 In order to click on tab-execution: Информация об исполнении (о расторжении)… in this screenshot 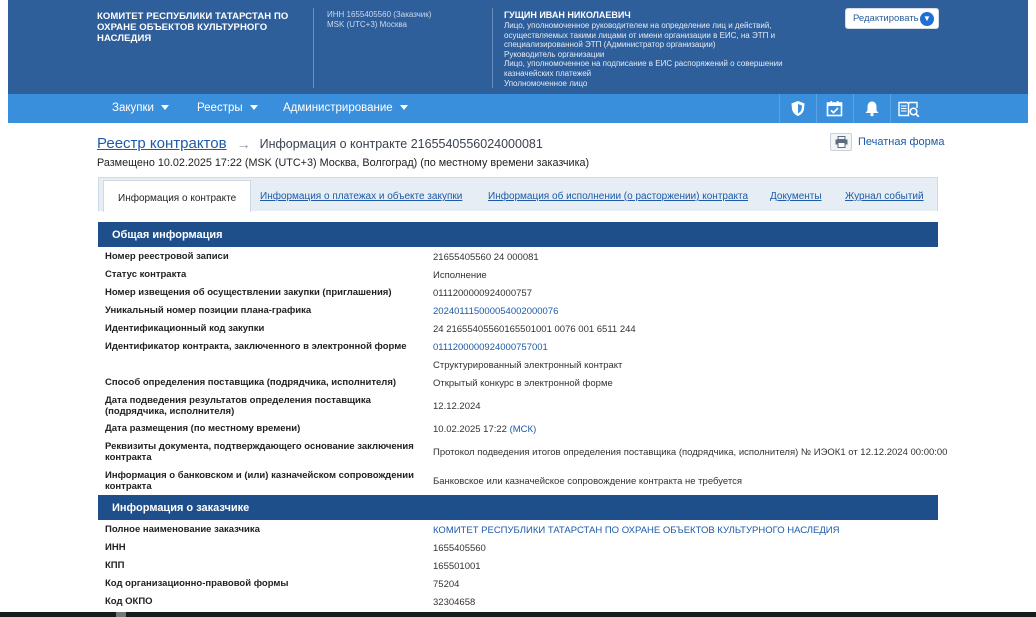, I will do `click(618, 195)`.